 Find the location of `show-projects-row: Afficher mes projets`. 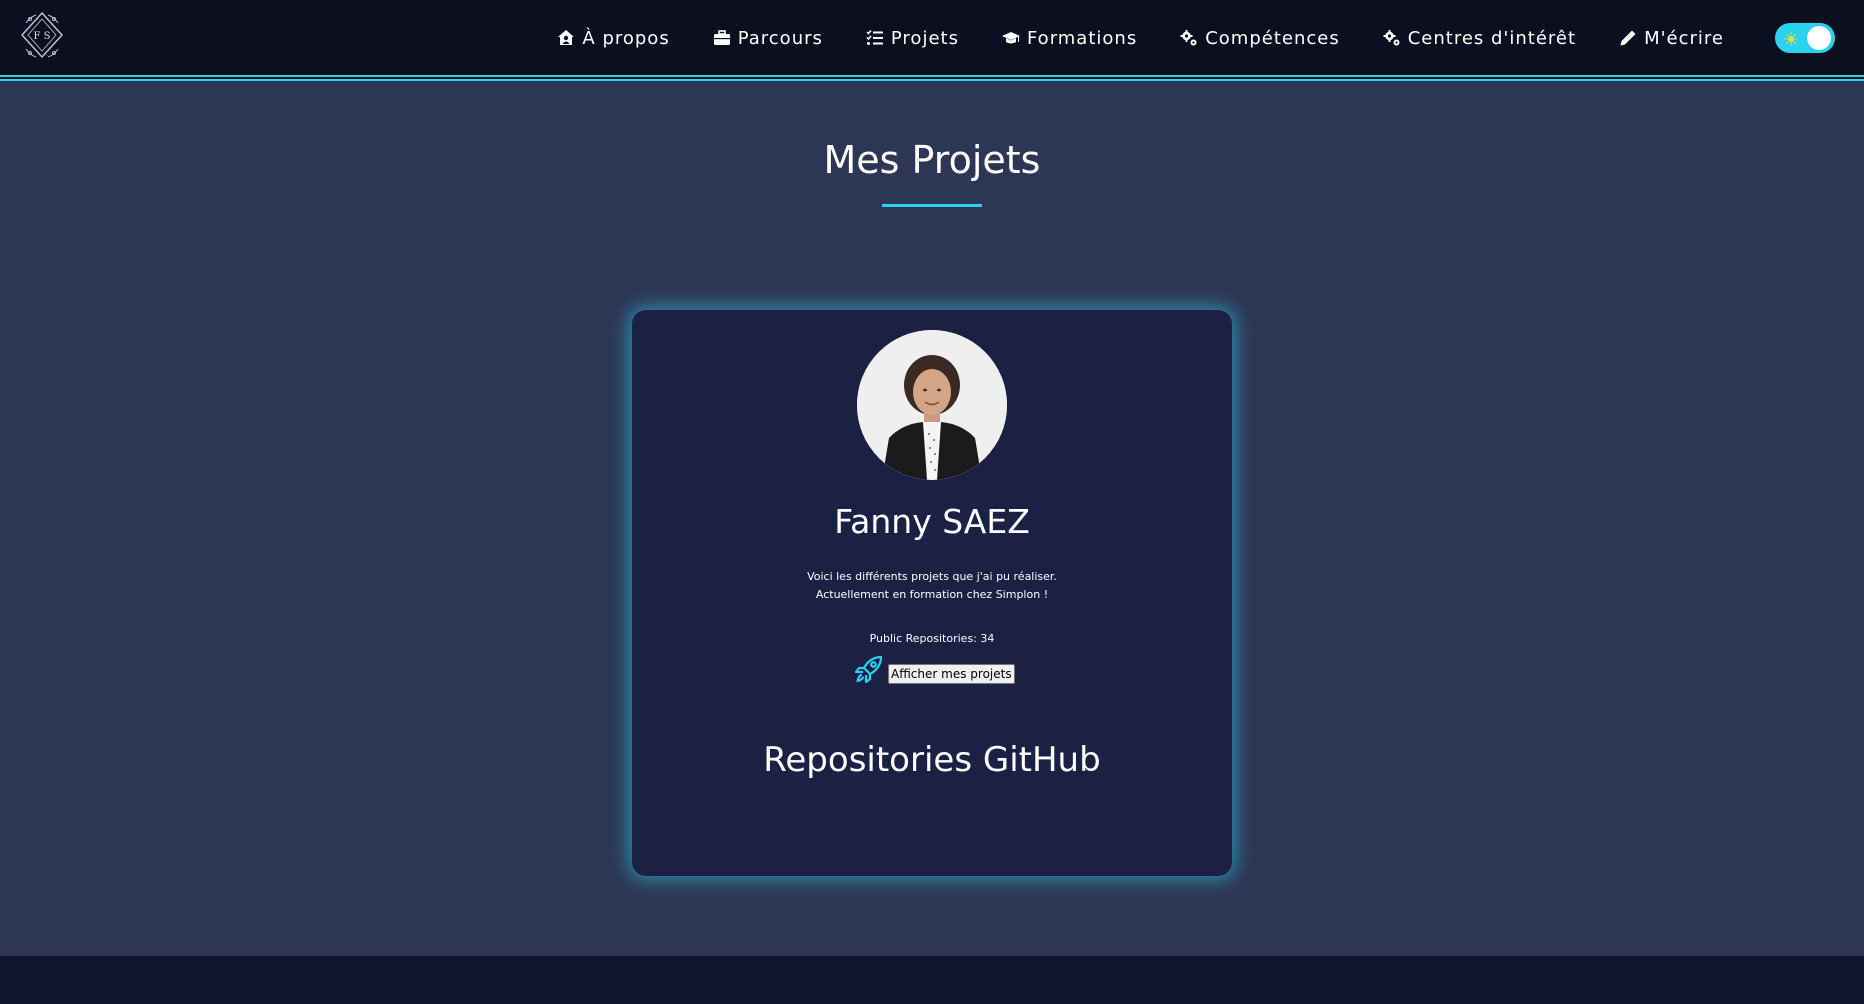

show-projects-row: Afficher mes projets is located at coordinates (934, 667).